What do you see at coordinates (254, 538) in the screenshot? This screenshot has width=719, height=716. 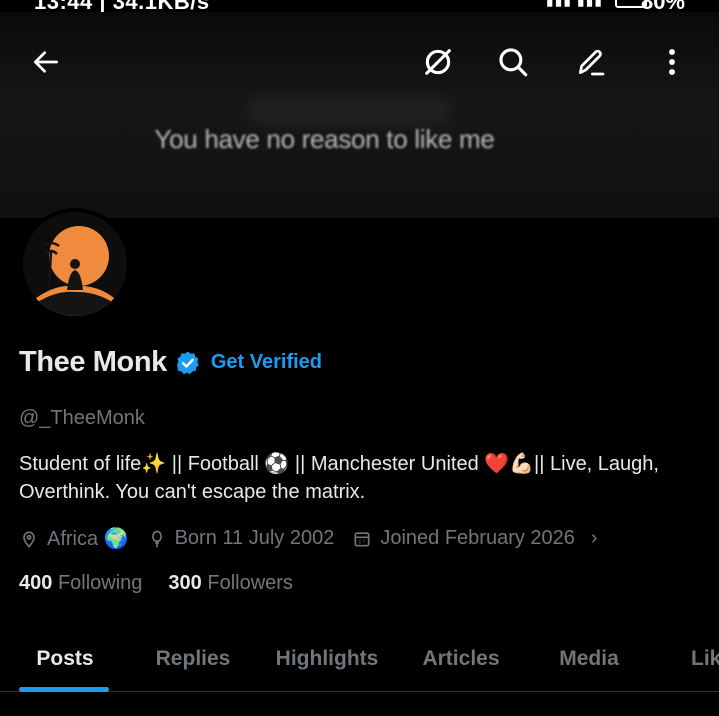 I see `birthday-text: Born 11 July 2002` at bounding box center [254, 538].